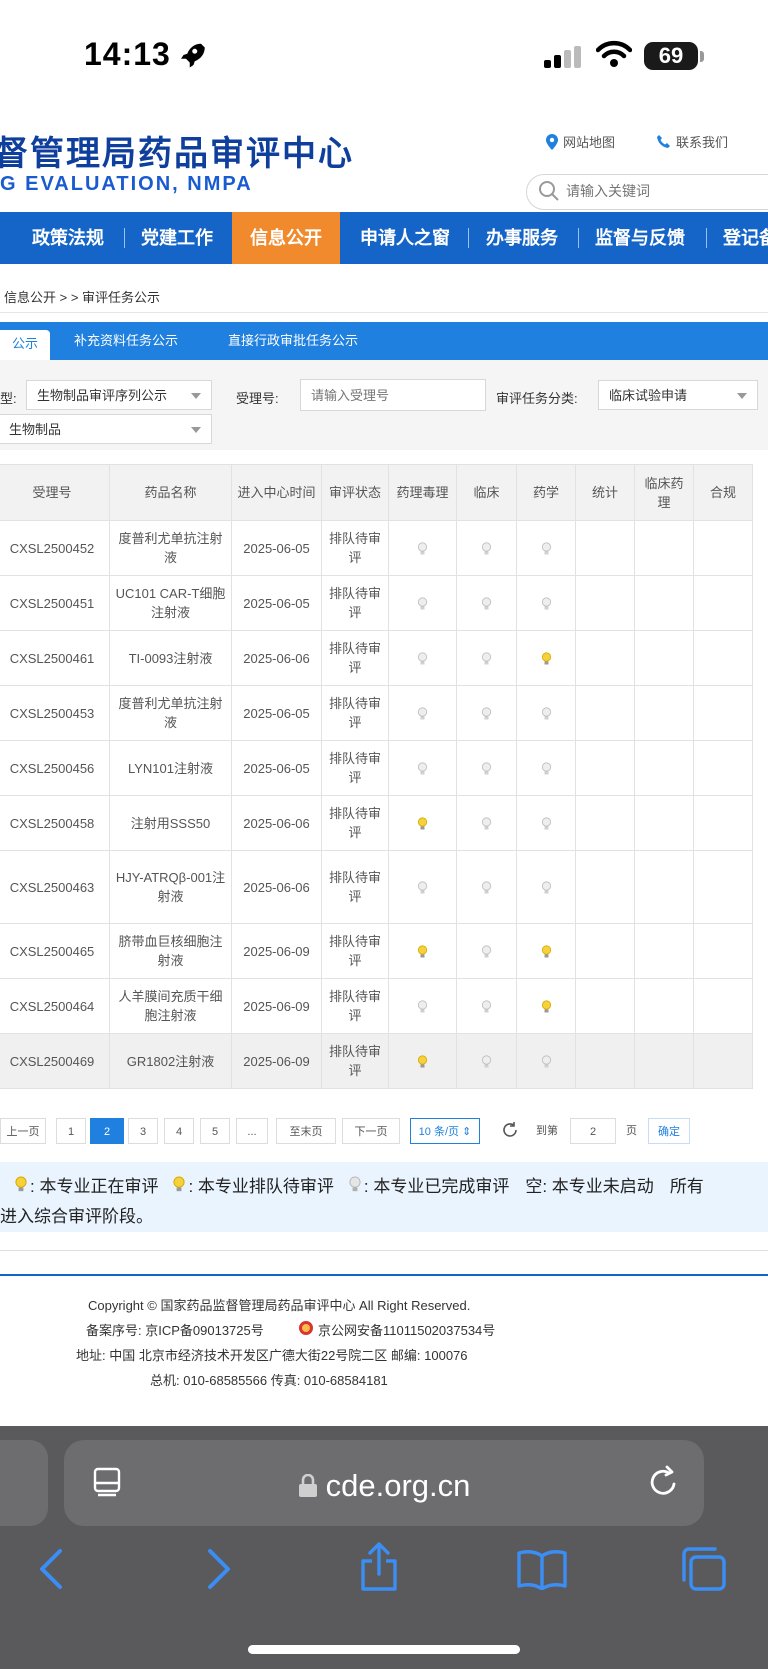 This screenshot has width=768, height=1669. I want to click on cell-accept-number: CXSL2500451, so click(55, 603).